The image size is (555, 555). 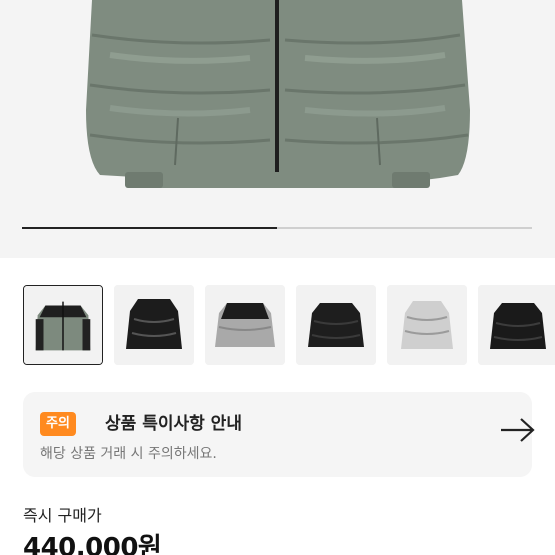 I want to click on arrow-right-icon, so click(x=517, y=430).